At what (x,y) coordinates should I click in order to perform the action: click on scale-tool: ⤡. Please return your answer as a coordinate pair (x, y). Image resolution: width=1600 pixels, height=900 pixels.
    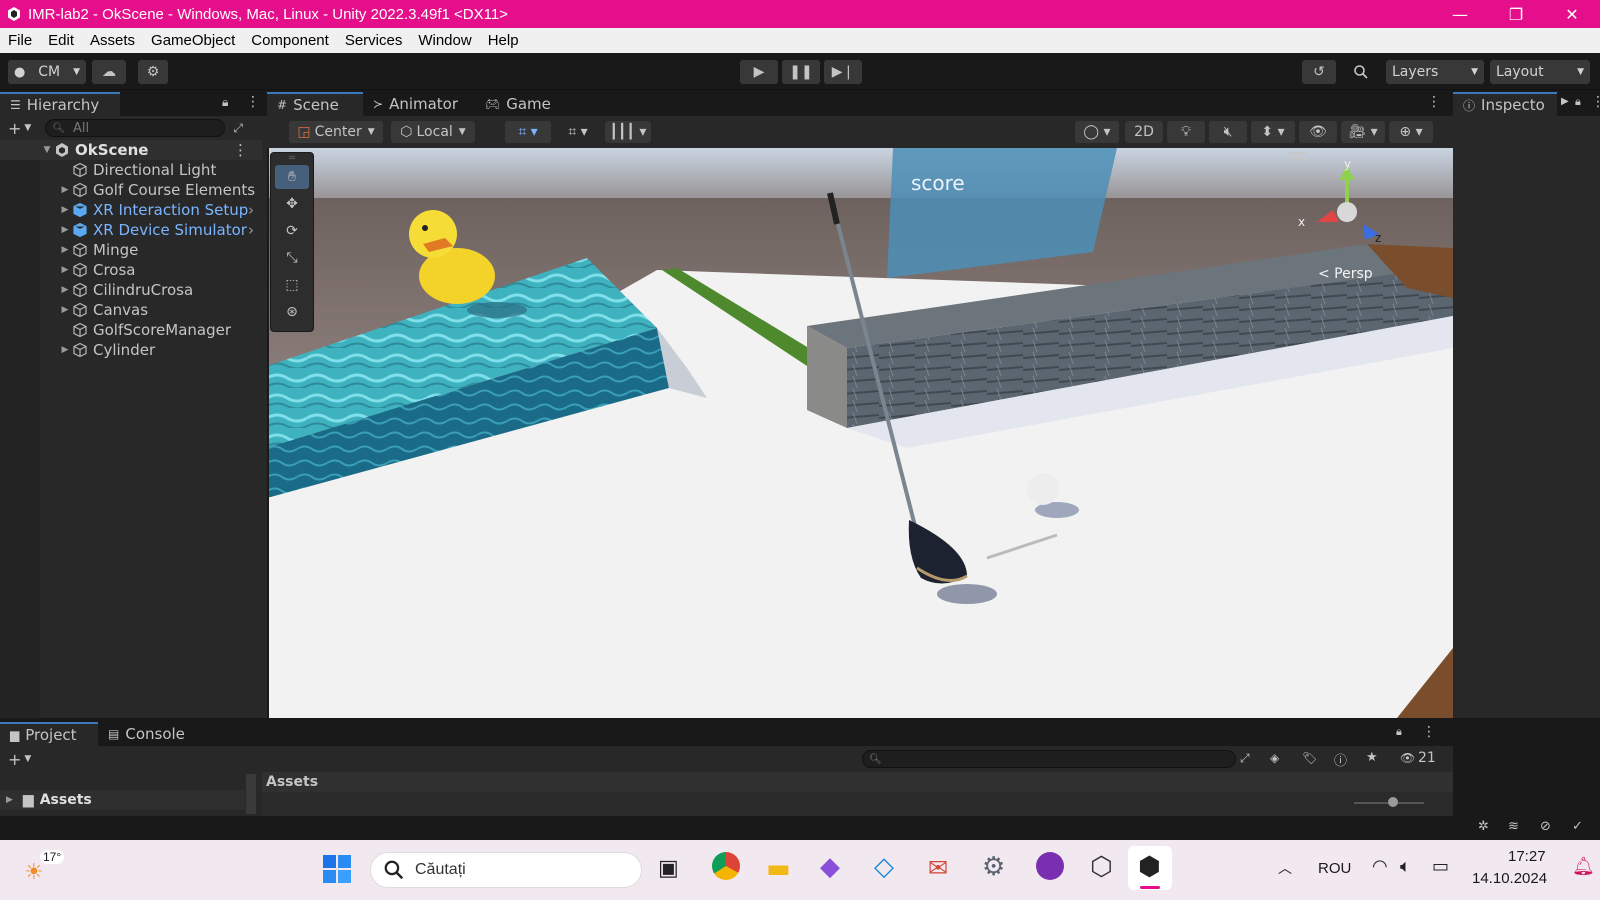
    Looking at the image, I should click on (292, 258).